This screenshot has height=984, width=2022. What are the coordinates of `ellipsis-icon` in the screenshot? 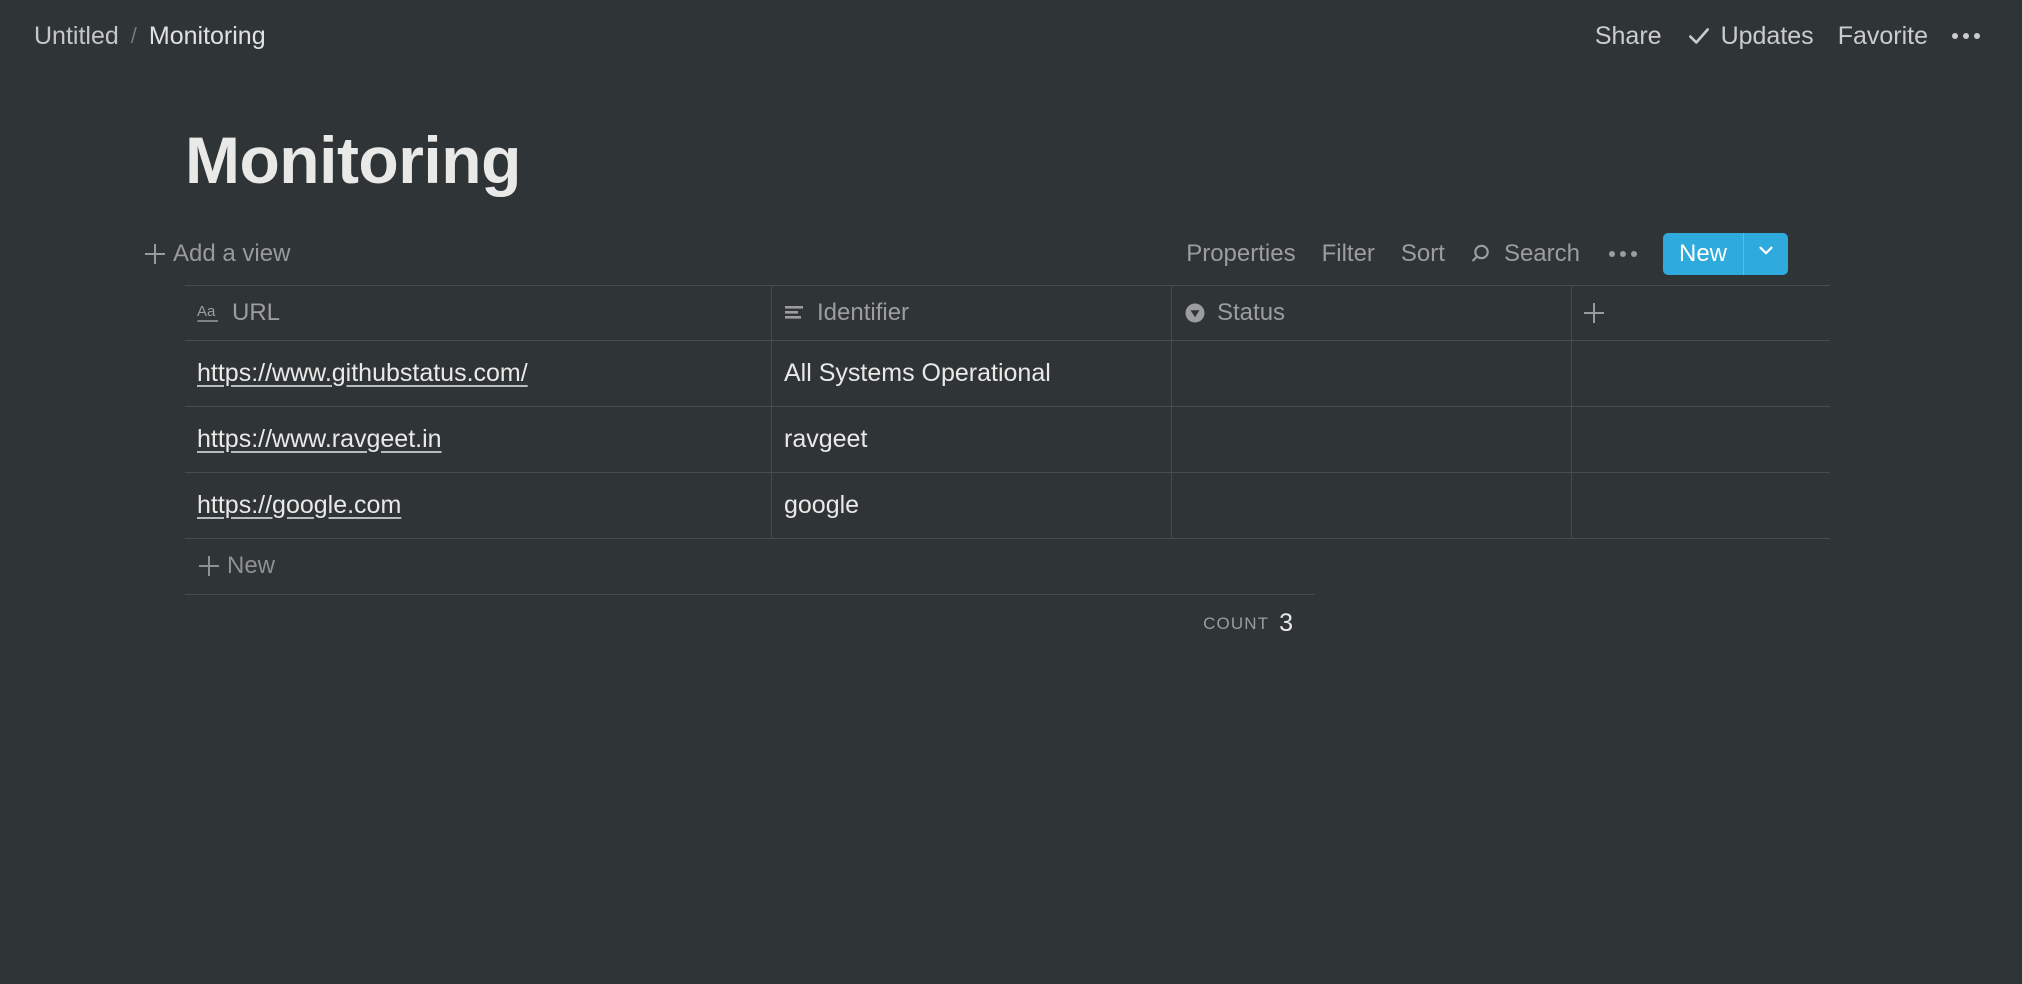 It's located at (1966, 36).